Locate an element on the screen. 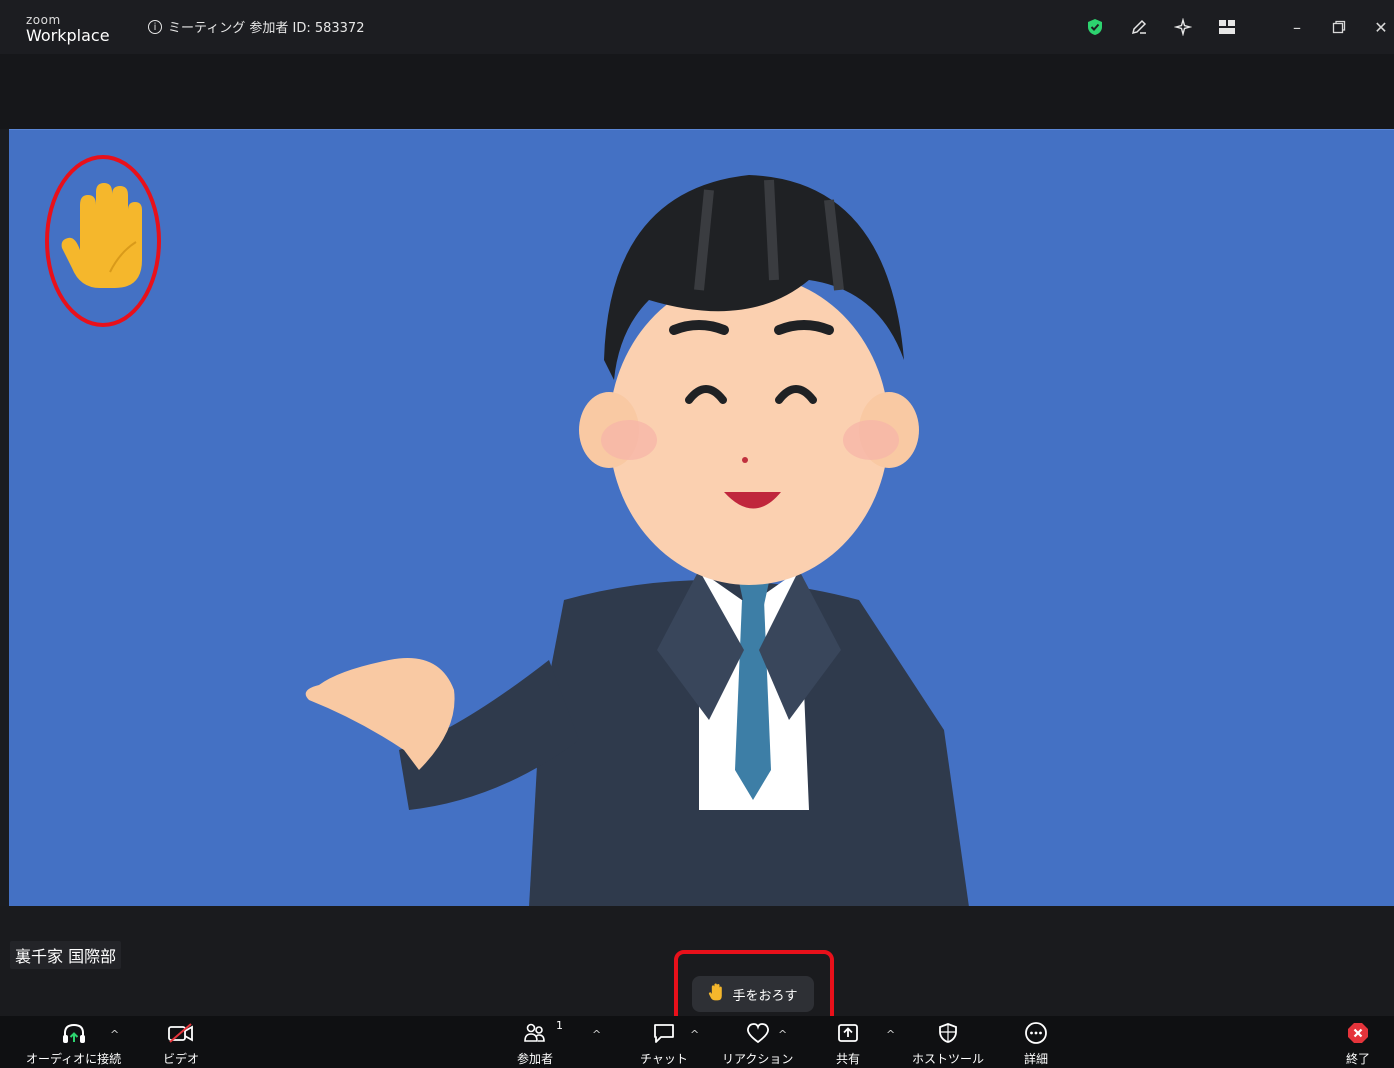  meeting-info: i ミーティング 参加者 ID: 583372 is located at coordinates (256, 26).